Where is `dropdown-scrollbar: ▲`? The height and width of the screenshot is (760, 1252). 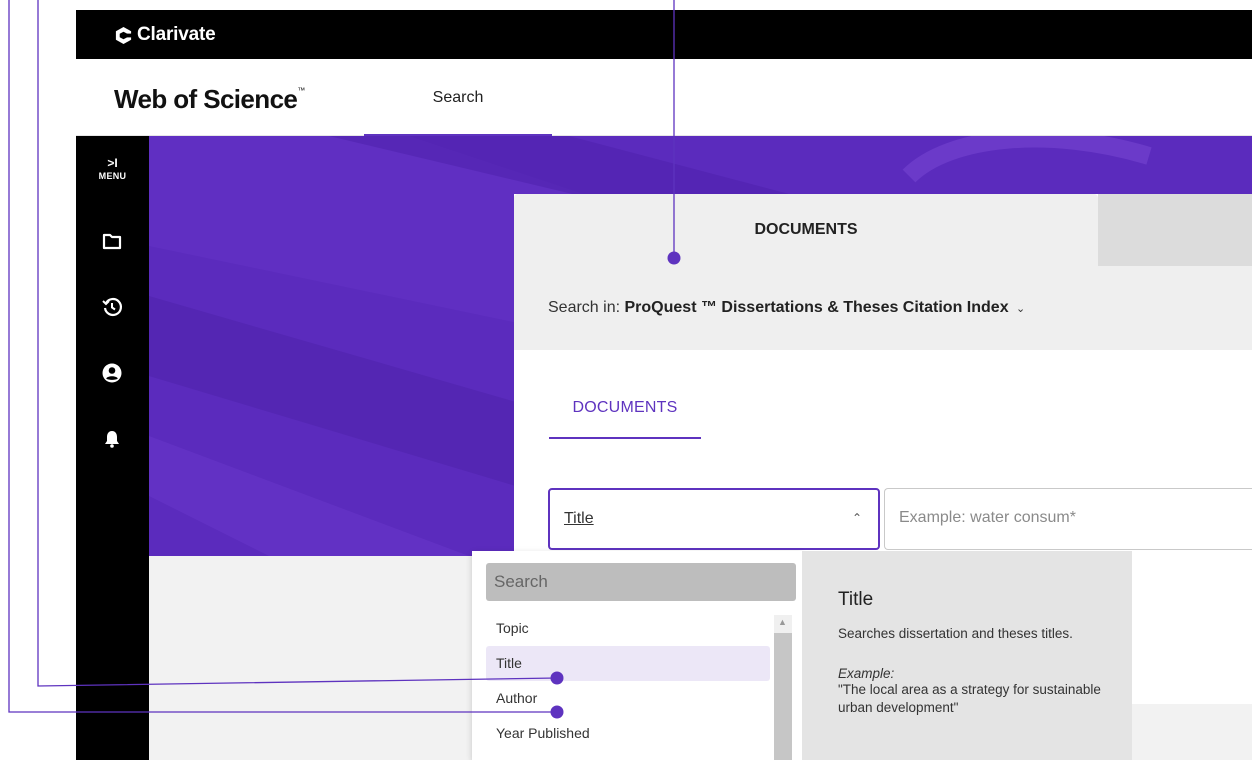
dropdown-scrollbar: ▲ is located at coordinates (783, 687).